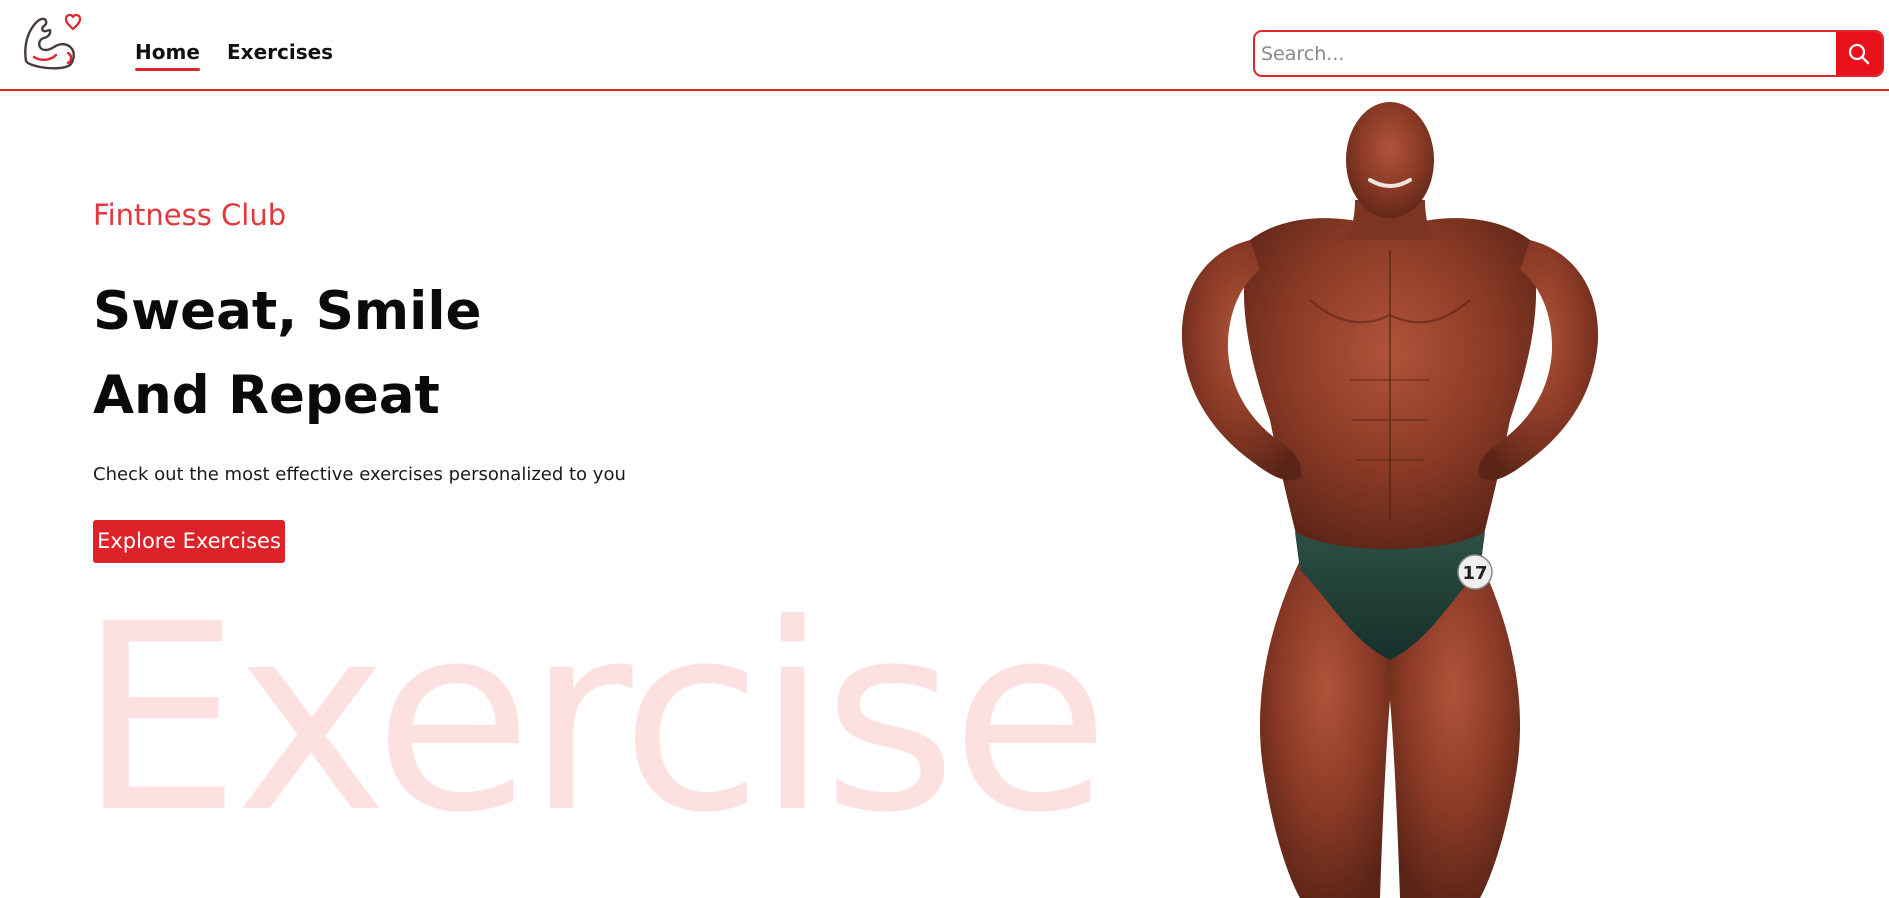 This screenshot has width=1889, height=898. I want to click on logo, so click(53, 42).